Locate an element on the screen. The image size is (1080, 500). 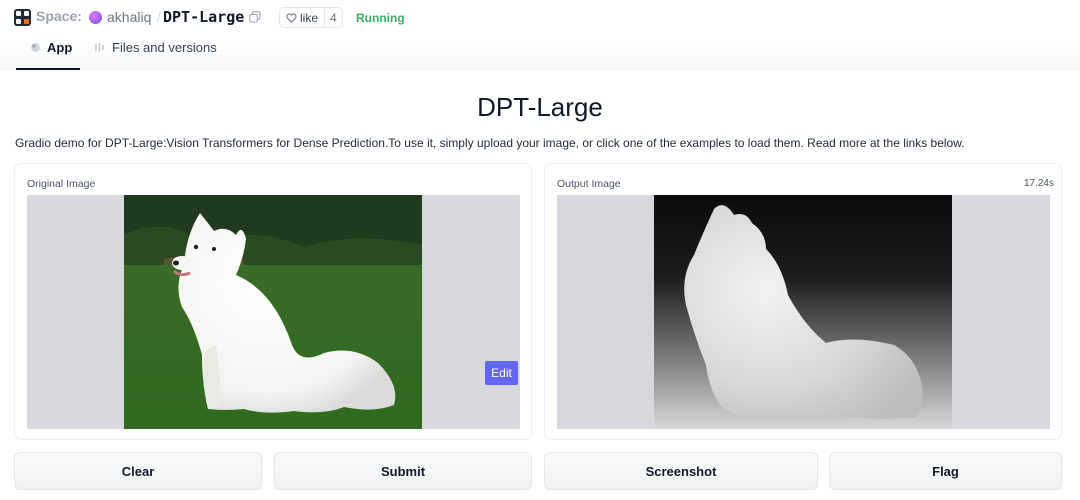
app-icon is located at coordinates (35, 47).